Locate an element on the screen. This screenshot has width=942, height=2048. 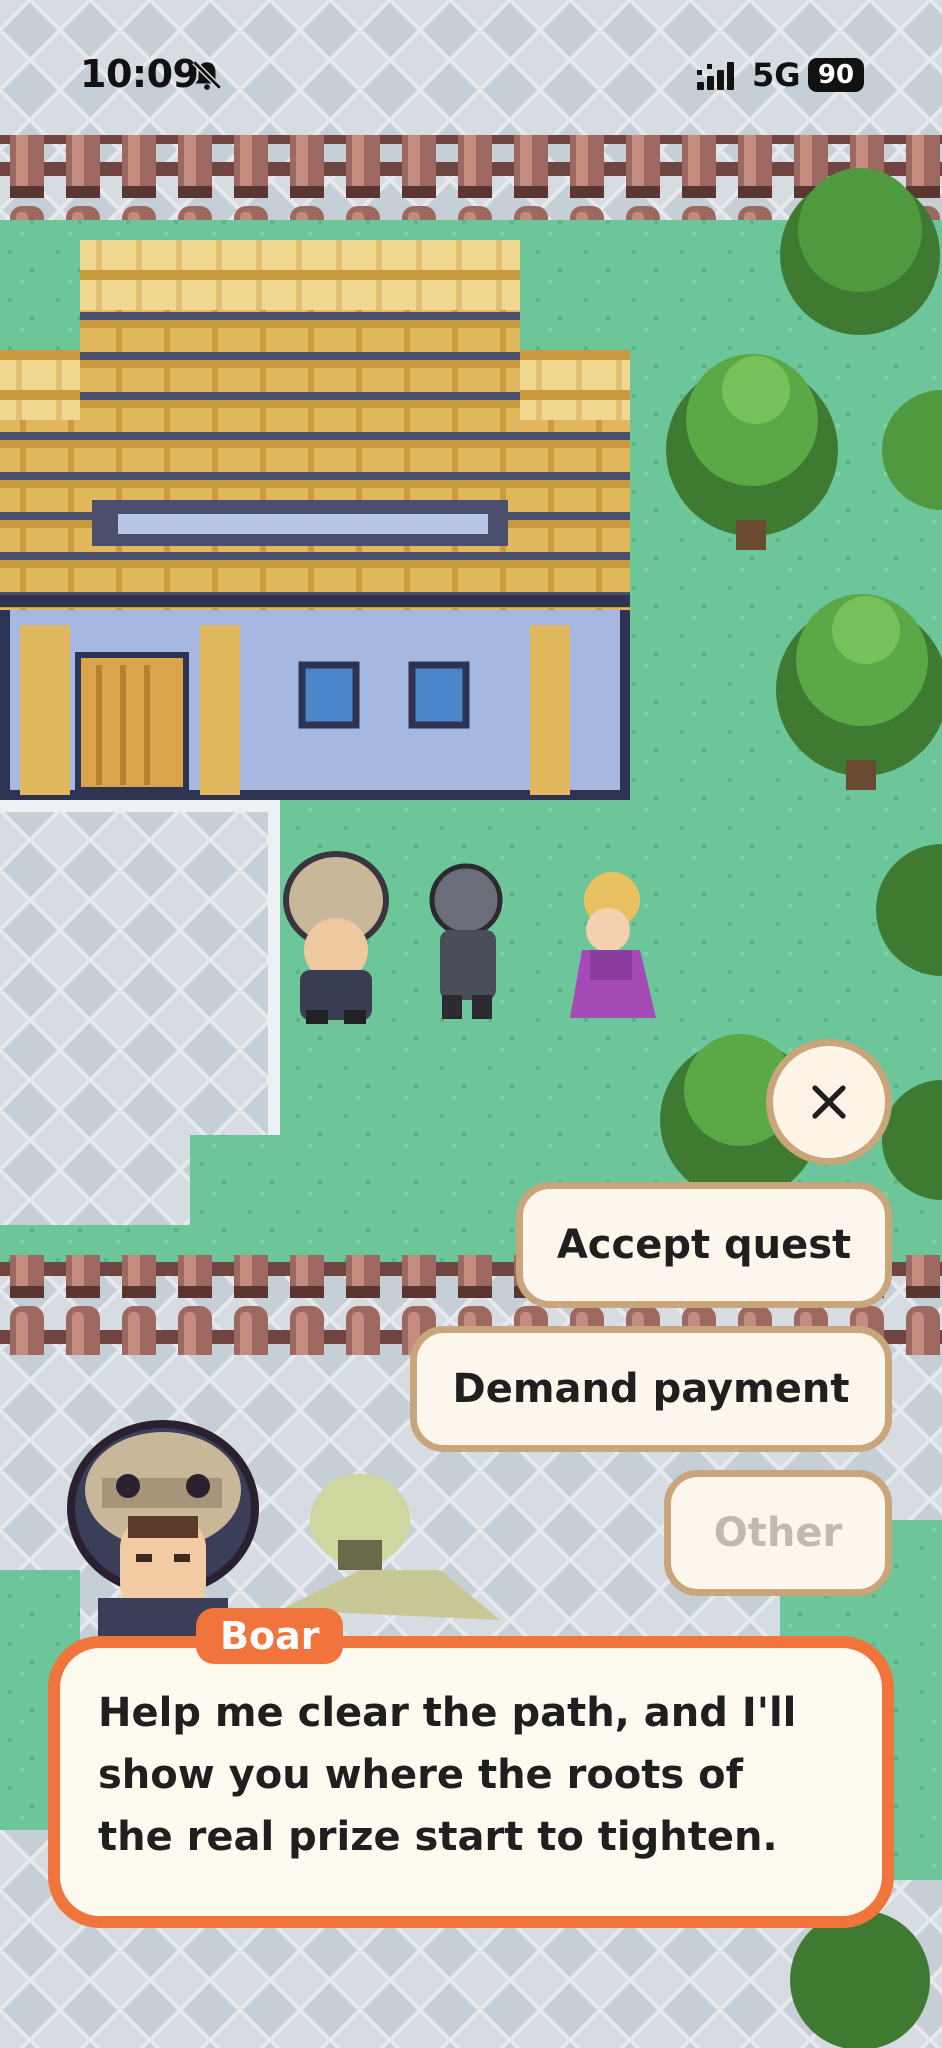
status-bar: 10:09 5G 90 is located at coordinates (471, 75).